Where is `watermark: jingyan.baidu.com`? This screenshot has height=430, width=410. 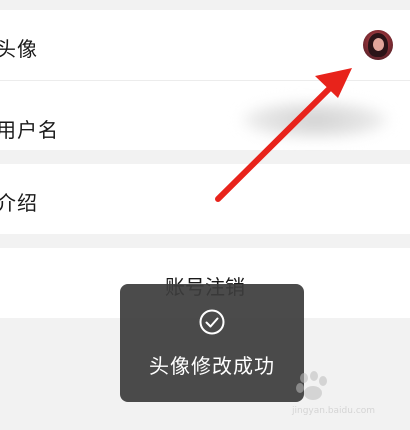
watermark: jingyan.baidu.com is located at coordinates (347, 395).